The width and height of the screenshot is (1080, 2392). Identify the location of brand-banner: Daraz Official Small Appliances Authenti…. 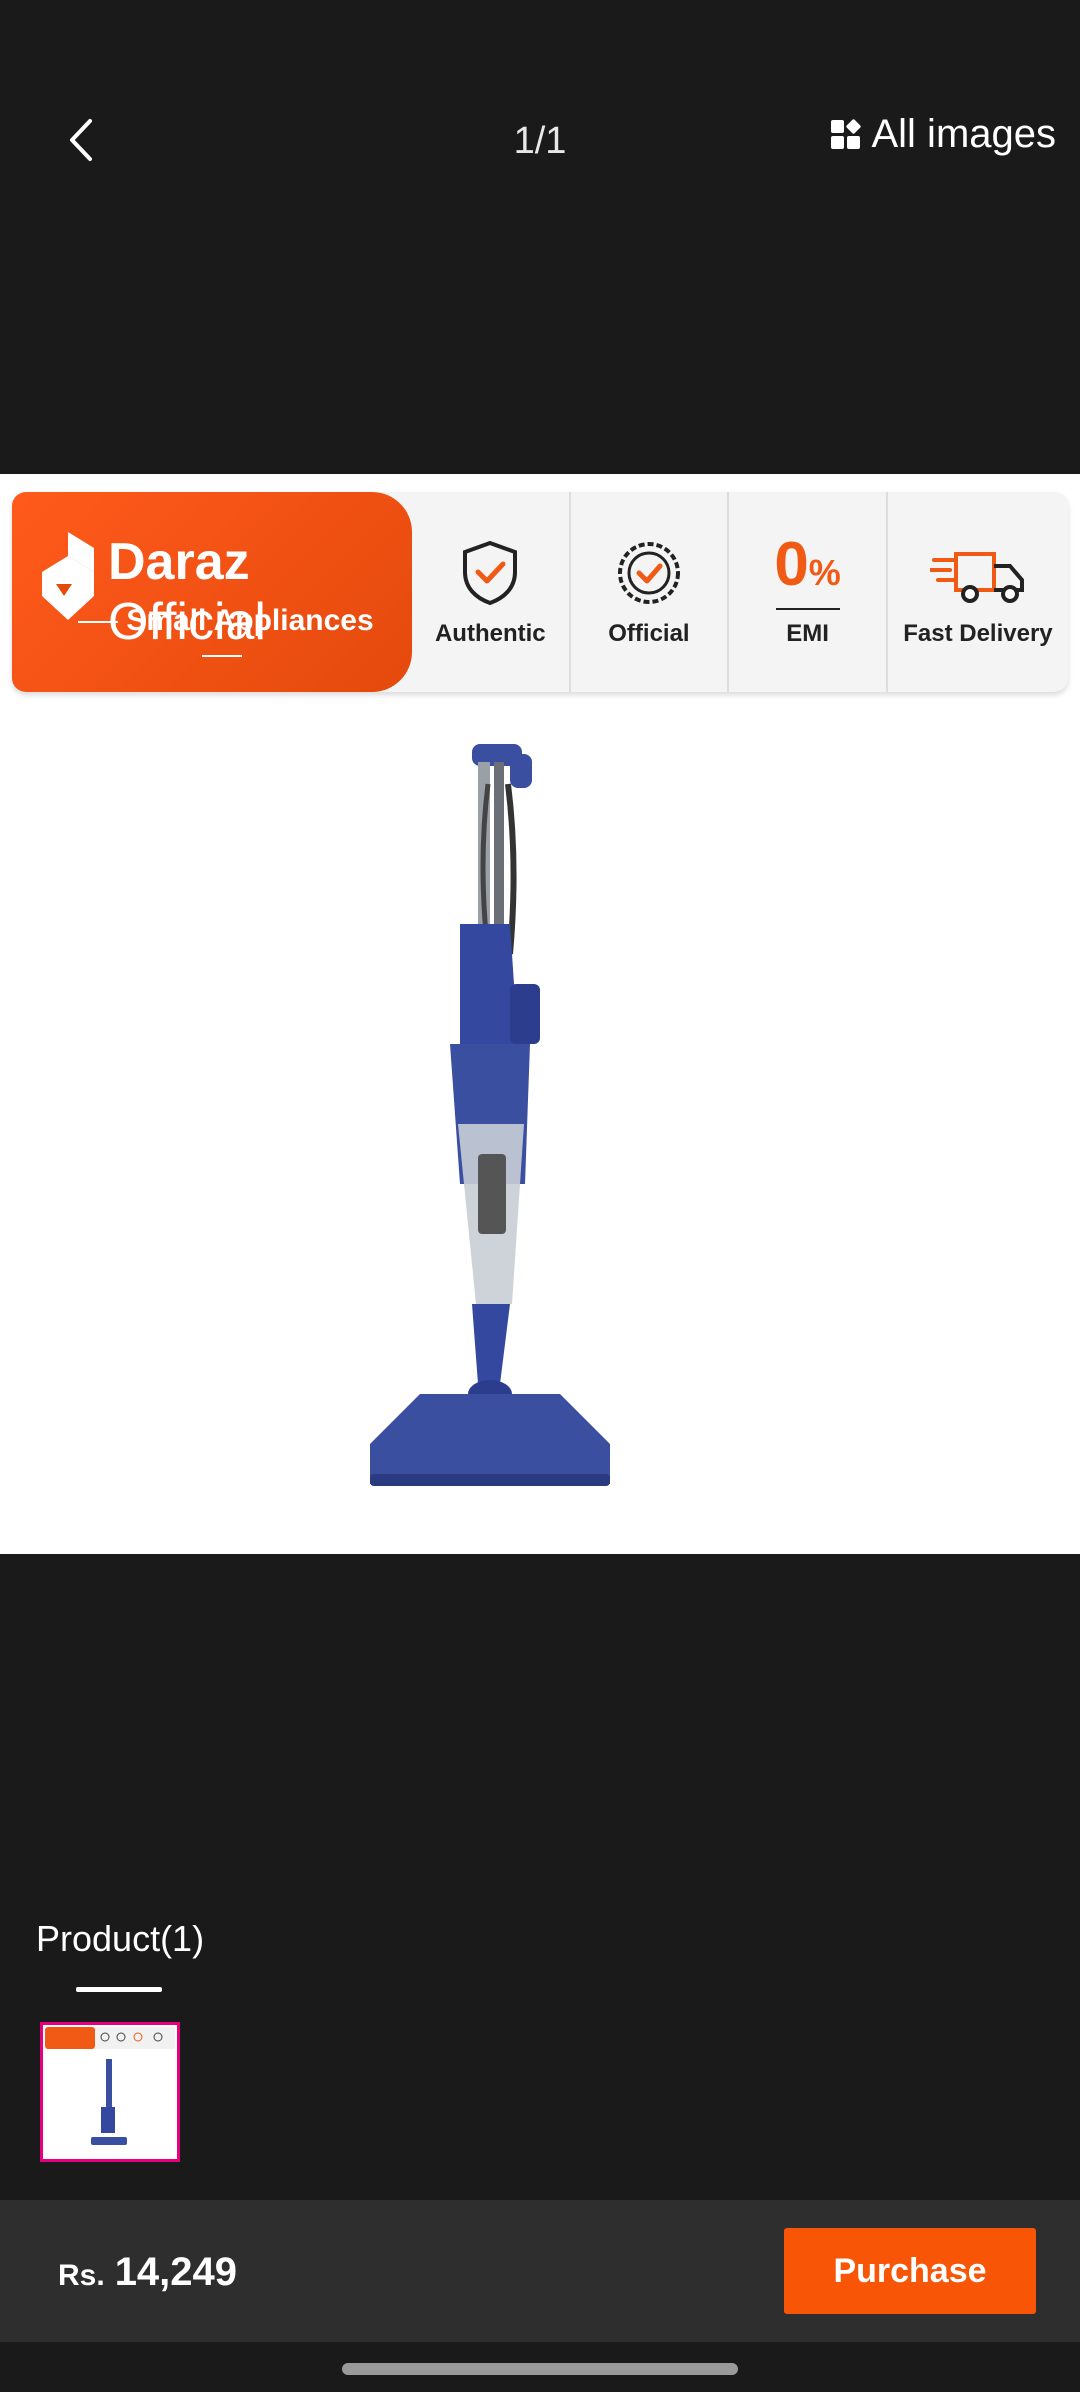
(540, 592).